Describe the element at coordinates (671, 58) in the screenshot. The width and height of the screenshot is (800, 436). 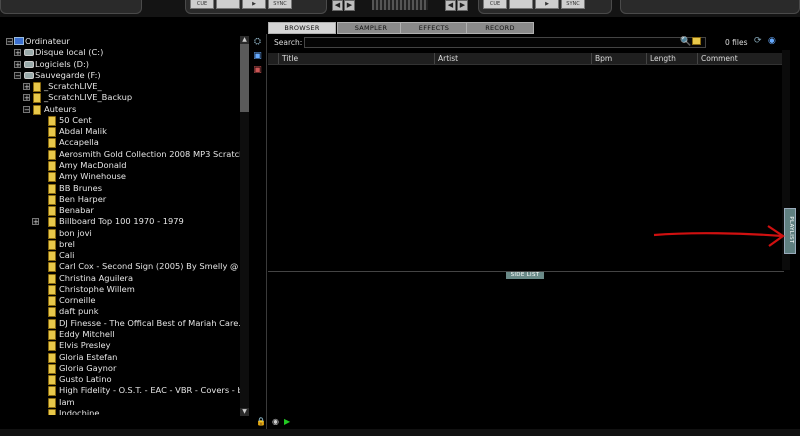
I see `col-length: Length` at that location.